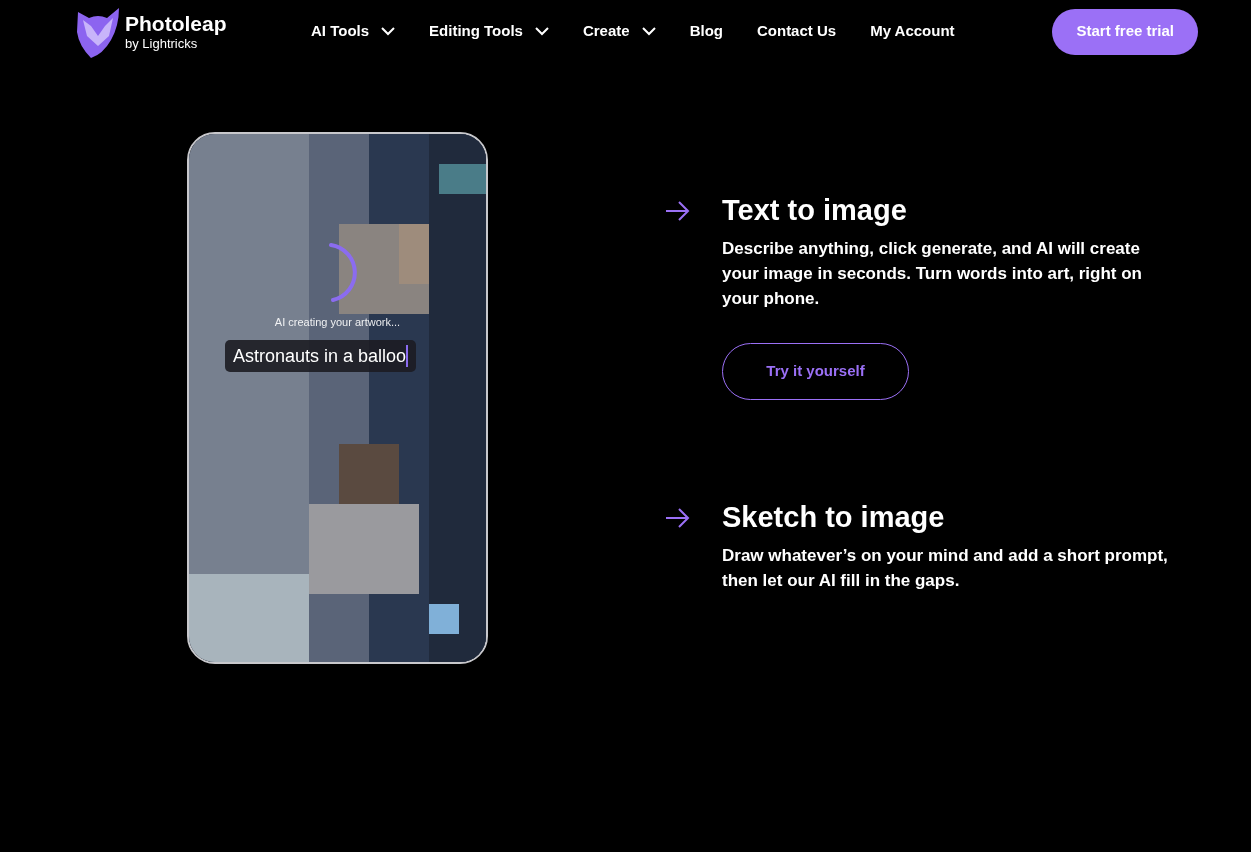 This screenshot has width=1251, height=852. What do you see at coordinates (706, 31) in the screenshot?
I see `nav-link: Blog` at bounding box center [706, 31].